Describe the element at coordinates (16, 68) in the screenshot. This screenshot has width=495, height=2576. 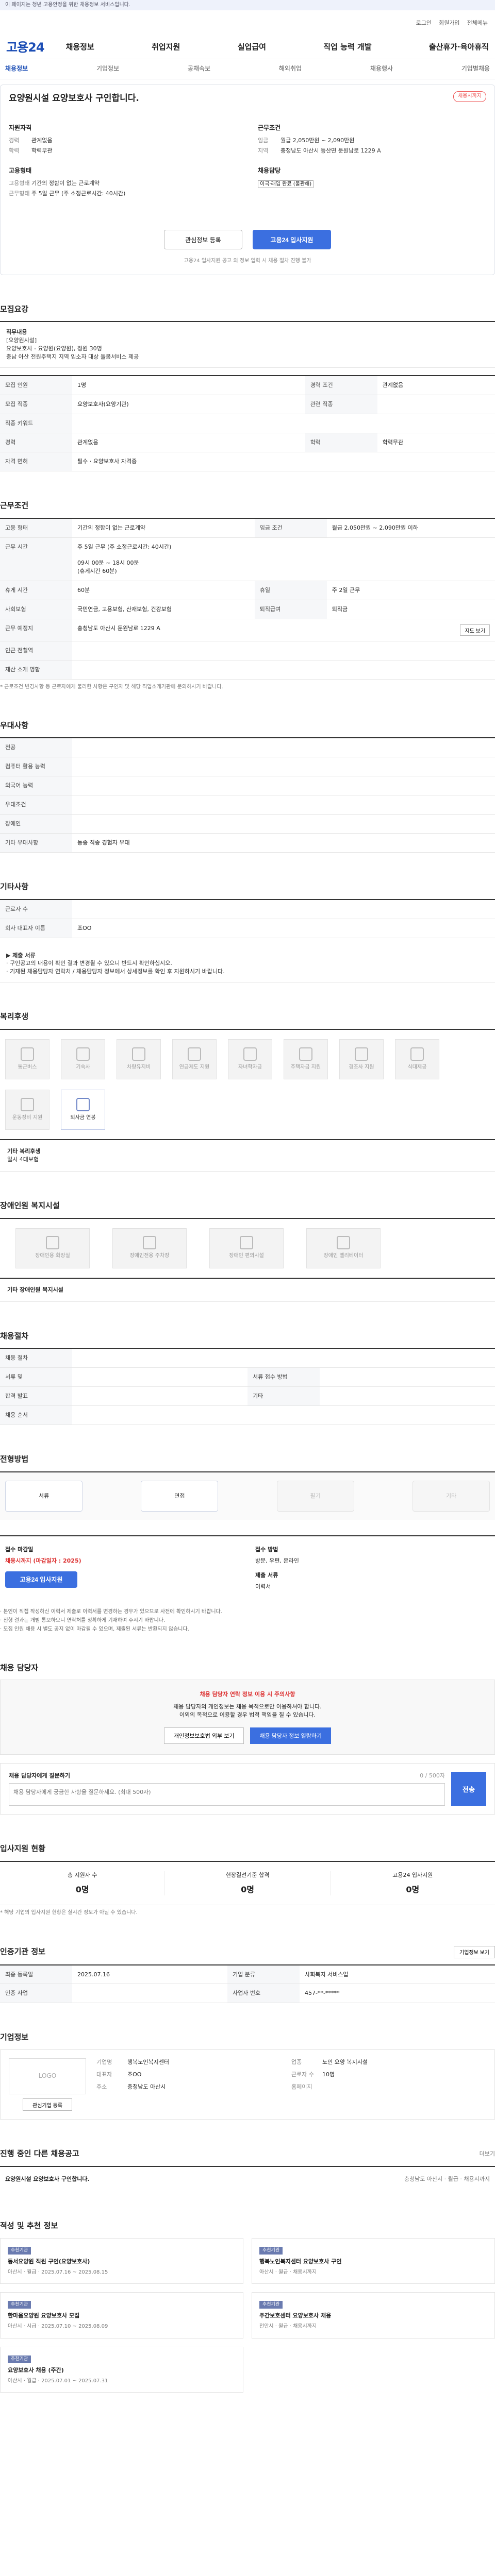
I see `lnb-item: 채용정보` at that location.